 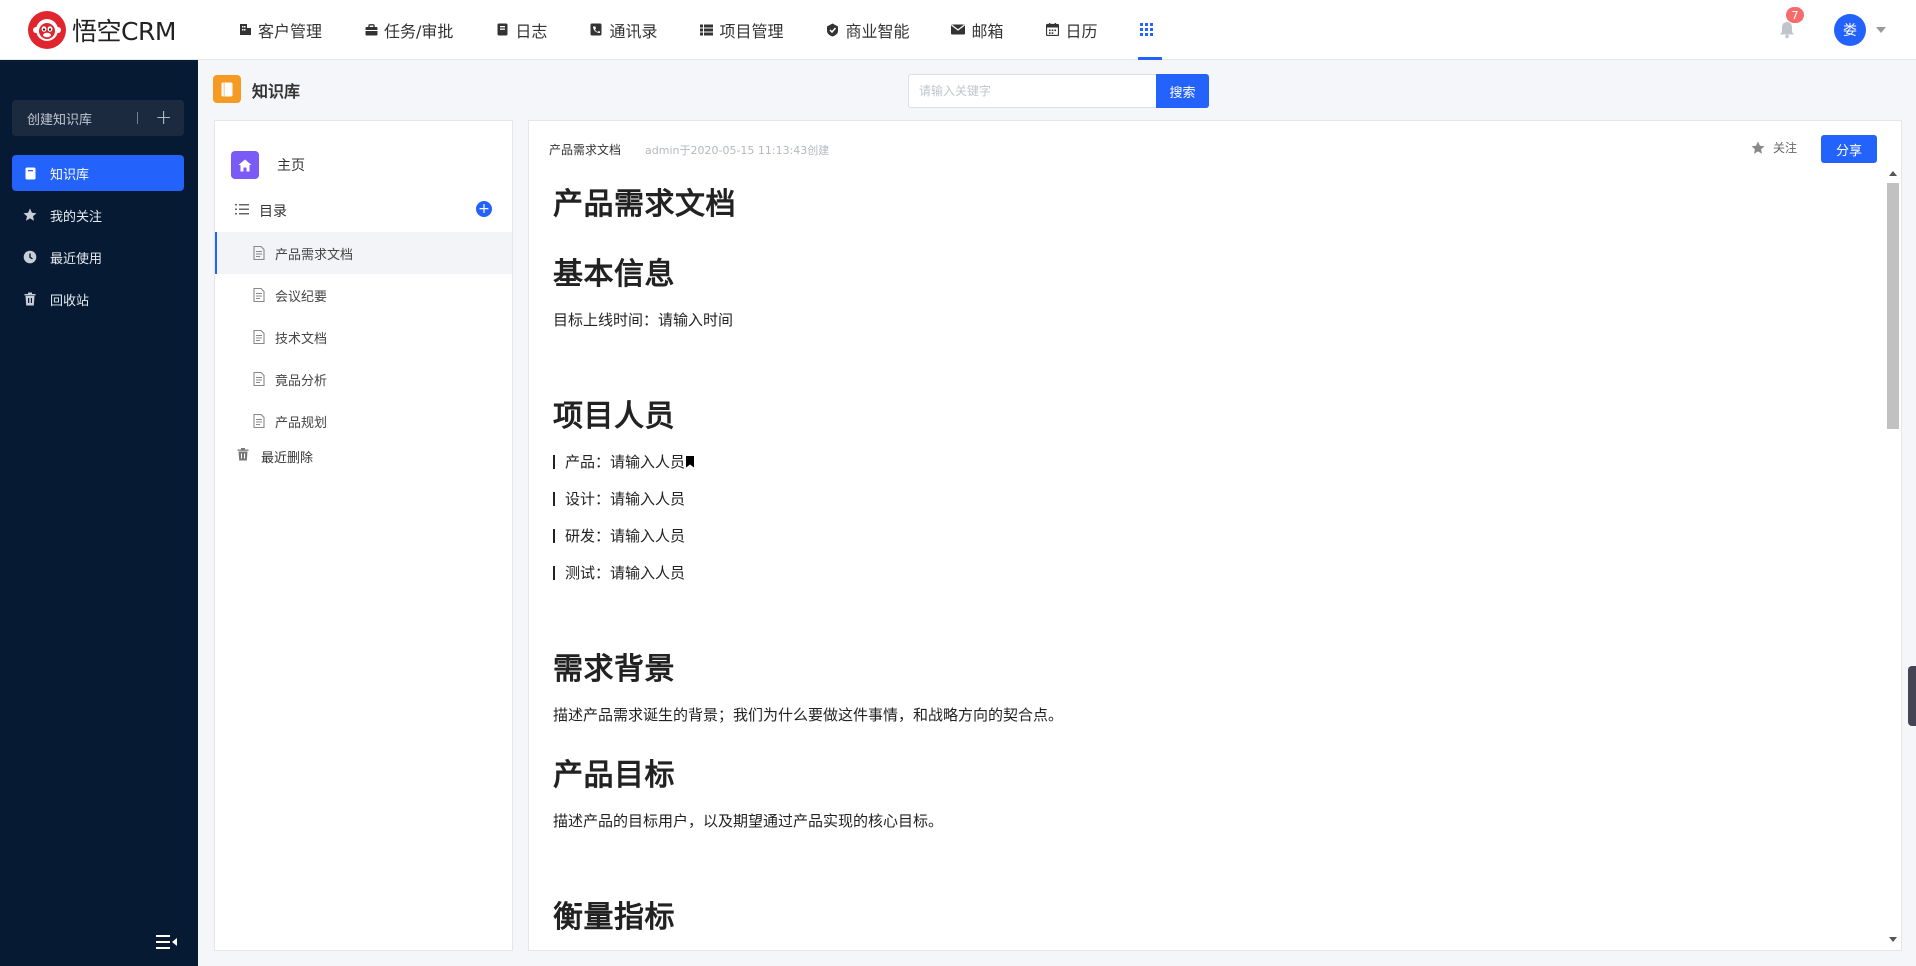 I want to click on search-input, so click(x=1032, y=91).